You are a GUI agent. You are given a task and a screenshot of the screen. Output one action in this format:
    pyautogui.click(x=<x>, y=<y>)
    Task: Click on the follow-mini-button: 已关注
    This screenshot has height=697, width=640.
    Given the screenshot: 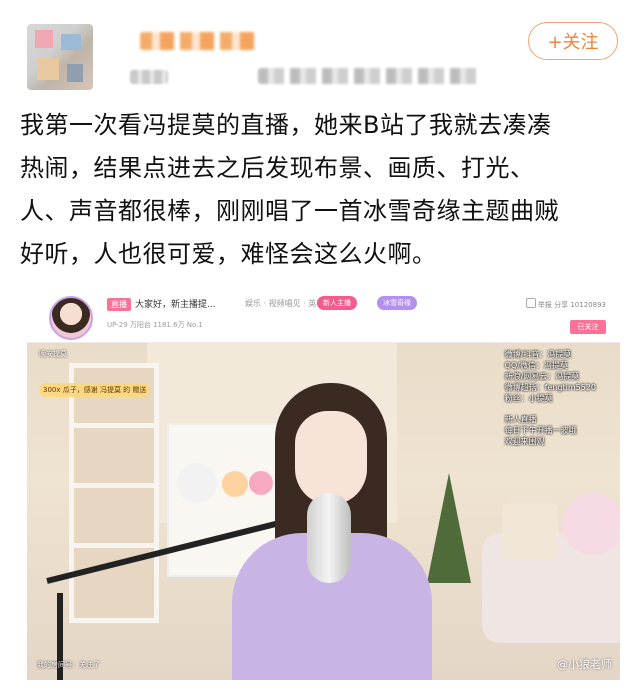 What is the action you would take?
    pyautogui.click(x=588, y=327)
    